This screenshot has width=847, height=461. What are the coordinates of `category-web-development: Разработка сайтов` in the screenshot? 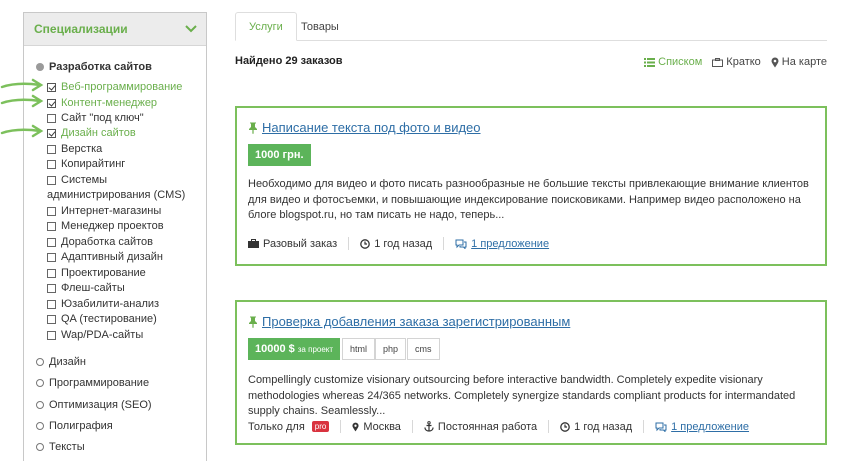 It's located at (94, 67).